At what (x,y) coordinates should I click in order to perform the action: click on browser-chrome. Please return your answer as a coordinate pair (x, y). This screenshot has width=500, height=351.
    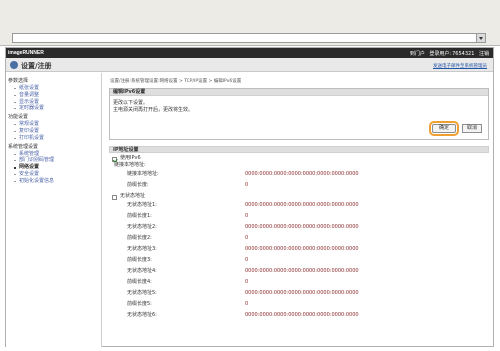
    Looking at the image, I should click on (250, 23).